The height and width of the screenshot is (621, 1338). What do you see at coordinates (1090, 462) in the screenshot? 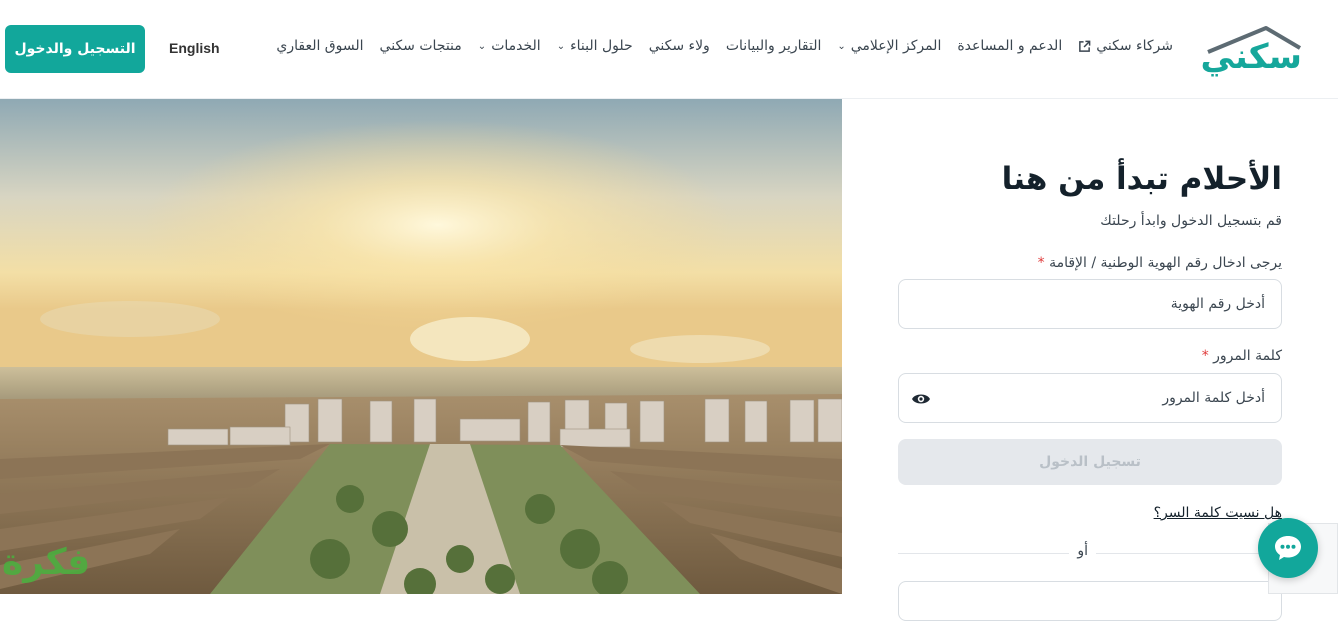
I see `login-button: تسجيل الدخول` at bounding box center [1090, 462].